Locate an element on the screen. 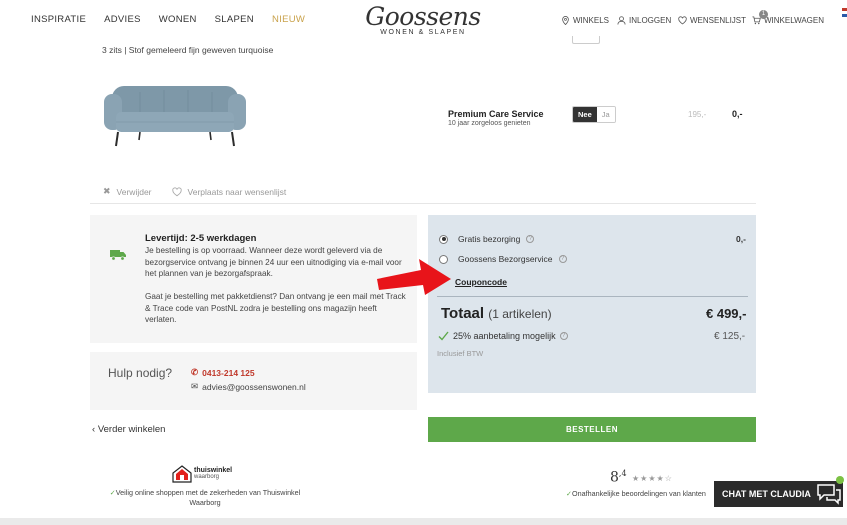 Image resolution: width=847 pixels, height=525 pixels. total-value: € 499,- is located at coordinates (726, 313).